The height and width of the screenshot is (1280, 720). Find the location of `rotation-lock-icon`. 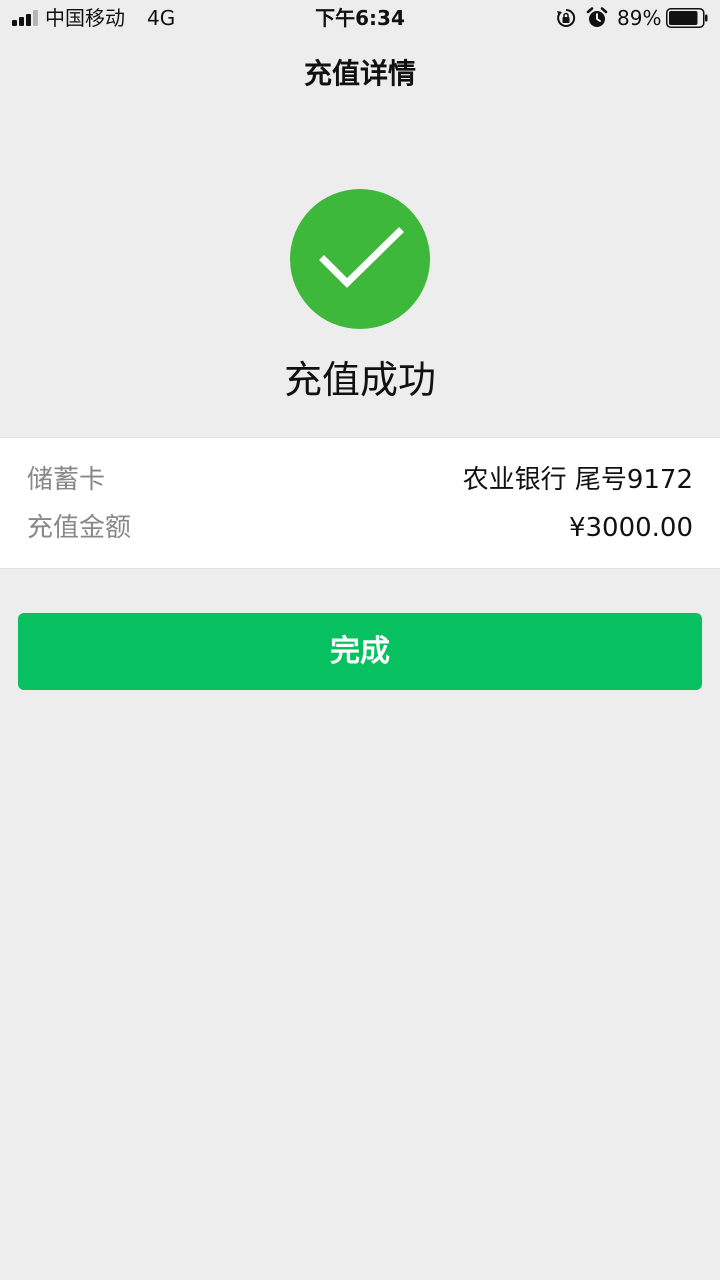

rotation-lock-icon is located at coordinates (566, 17).